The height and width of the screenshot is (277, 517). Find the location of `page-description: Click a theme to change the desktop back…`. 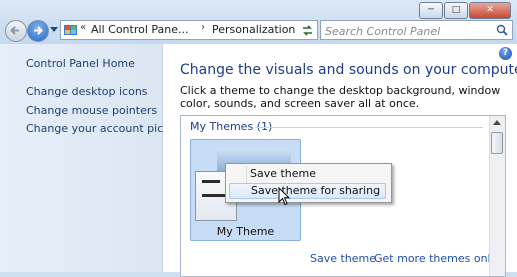

page-description: Click a theme to change the desktop back… is located at coordinates (340, 97).